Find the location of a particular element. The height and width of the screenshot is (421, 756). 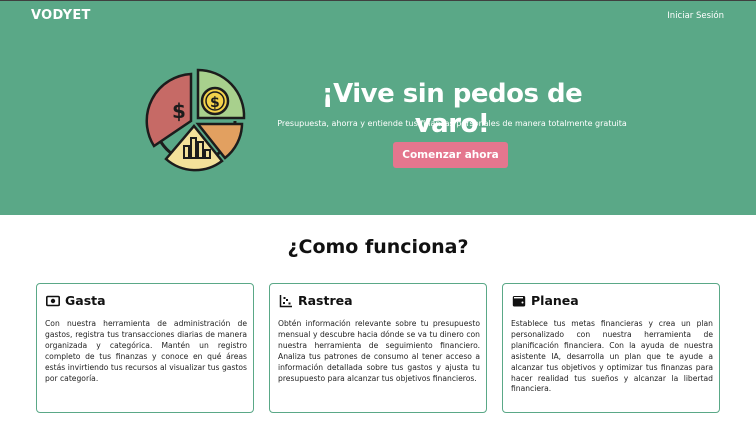

how-it-works-title: ¿Como funciona? is located at coordinates (378, 247).